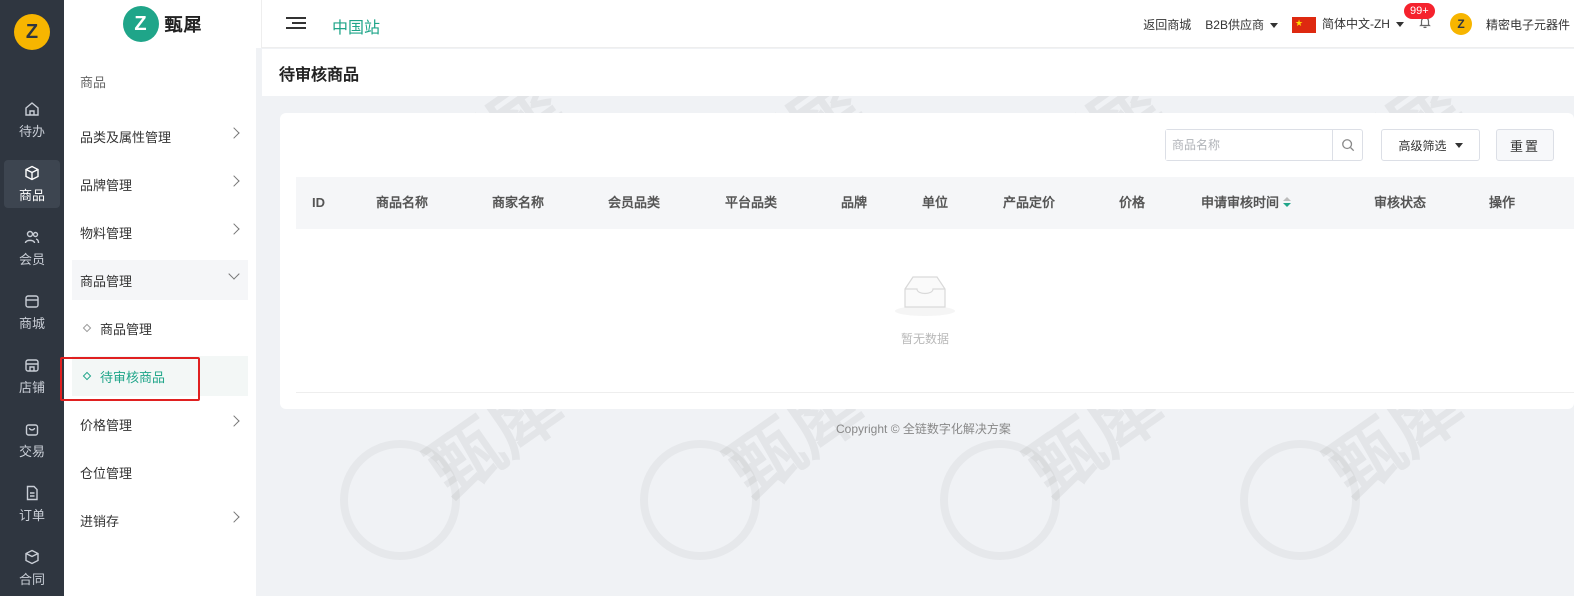 The height and width of the screenshot is (596, 1574). I want to click on rail-item-orders: 订单, so click(32, 504).